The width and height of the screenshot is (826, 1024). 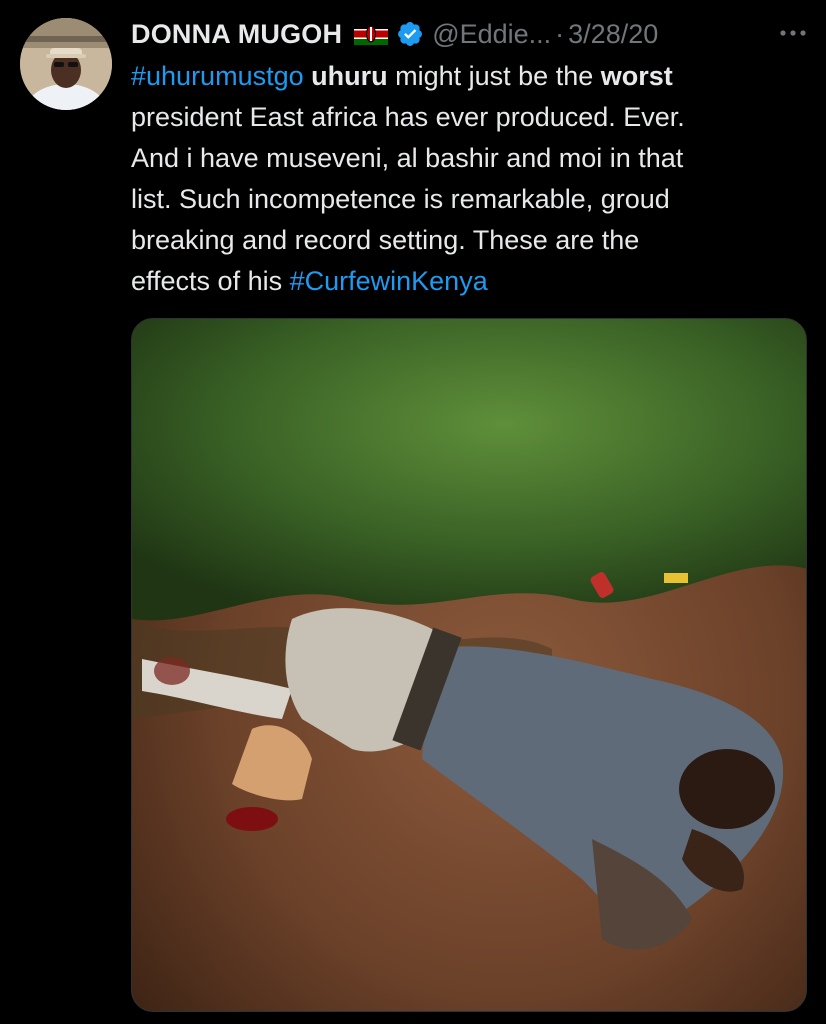 I want to click on hashtag-link: #uhurumustgo, so click(x=217, y=76).